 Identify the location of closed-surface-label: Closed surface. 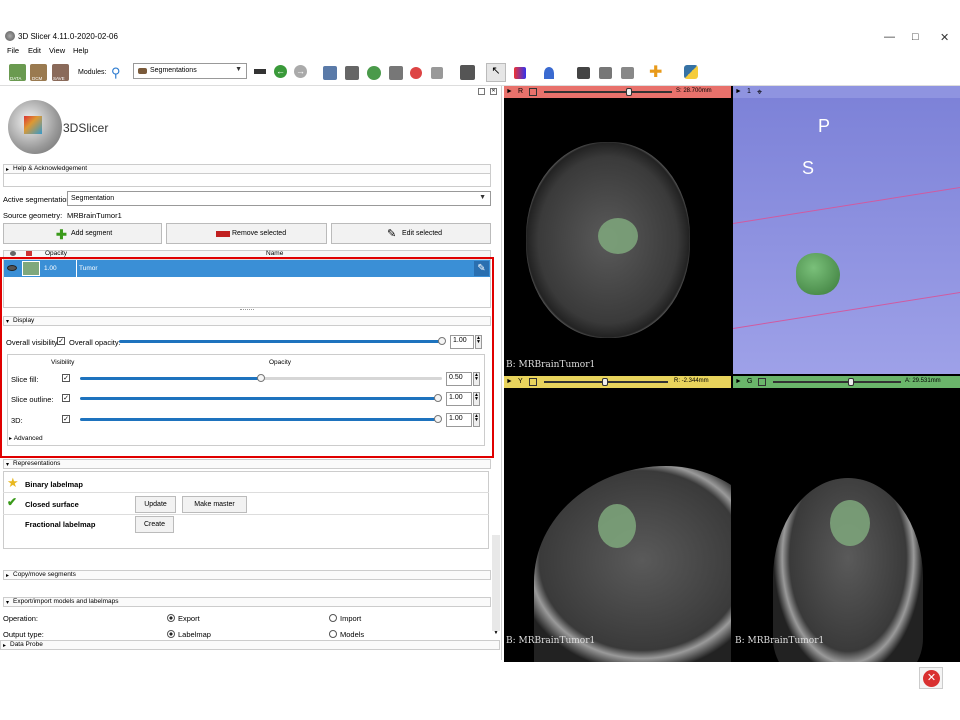
(52, 504).